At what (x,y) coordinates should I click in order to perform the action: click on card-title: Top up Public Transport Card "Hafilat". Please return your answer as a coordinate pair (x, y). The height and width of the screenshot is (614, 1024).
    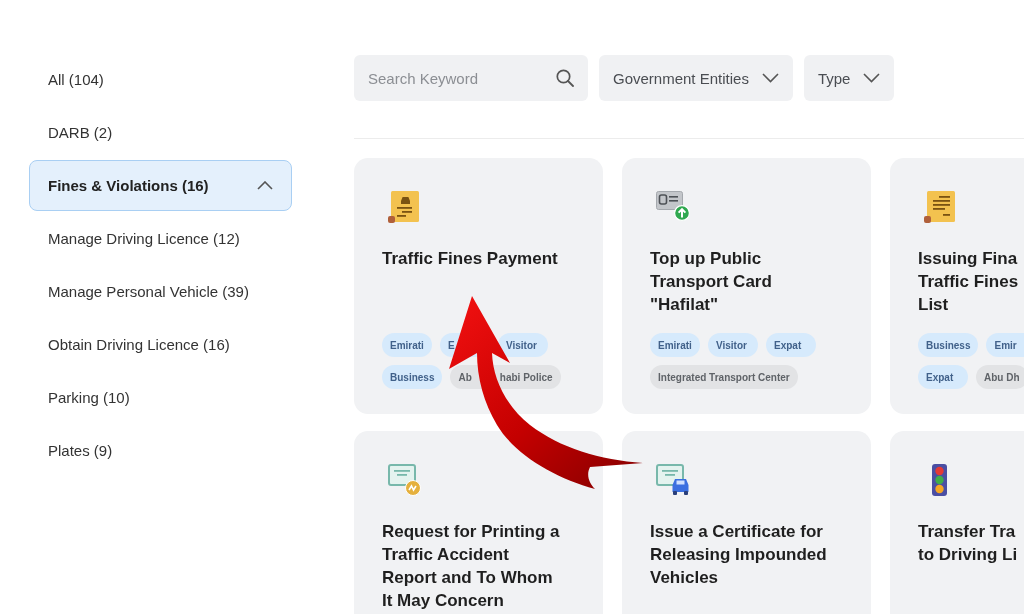
    Looking at the image, I should click on (711, 282).